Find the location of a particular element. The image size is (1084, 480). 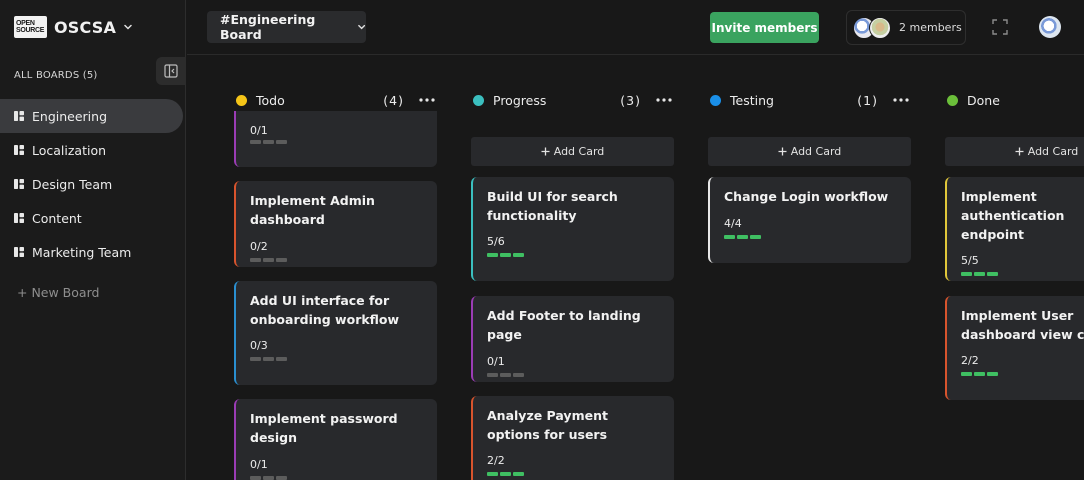

sidebar-item-design-team: Design Team is located at coordinates (91, 184).